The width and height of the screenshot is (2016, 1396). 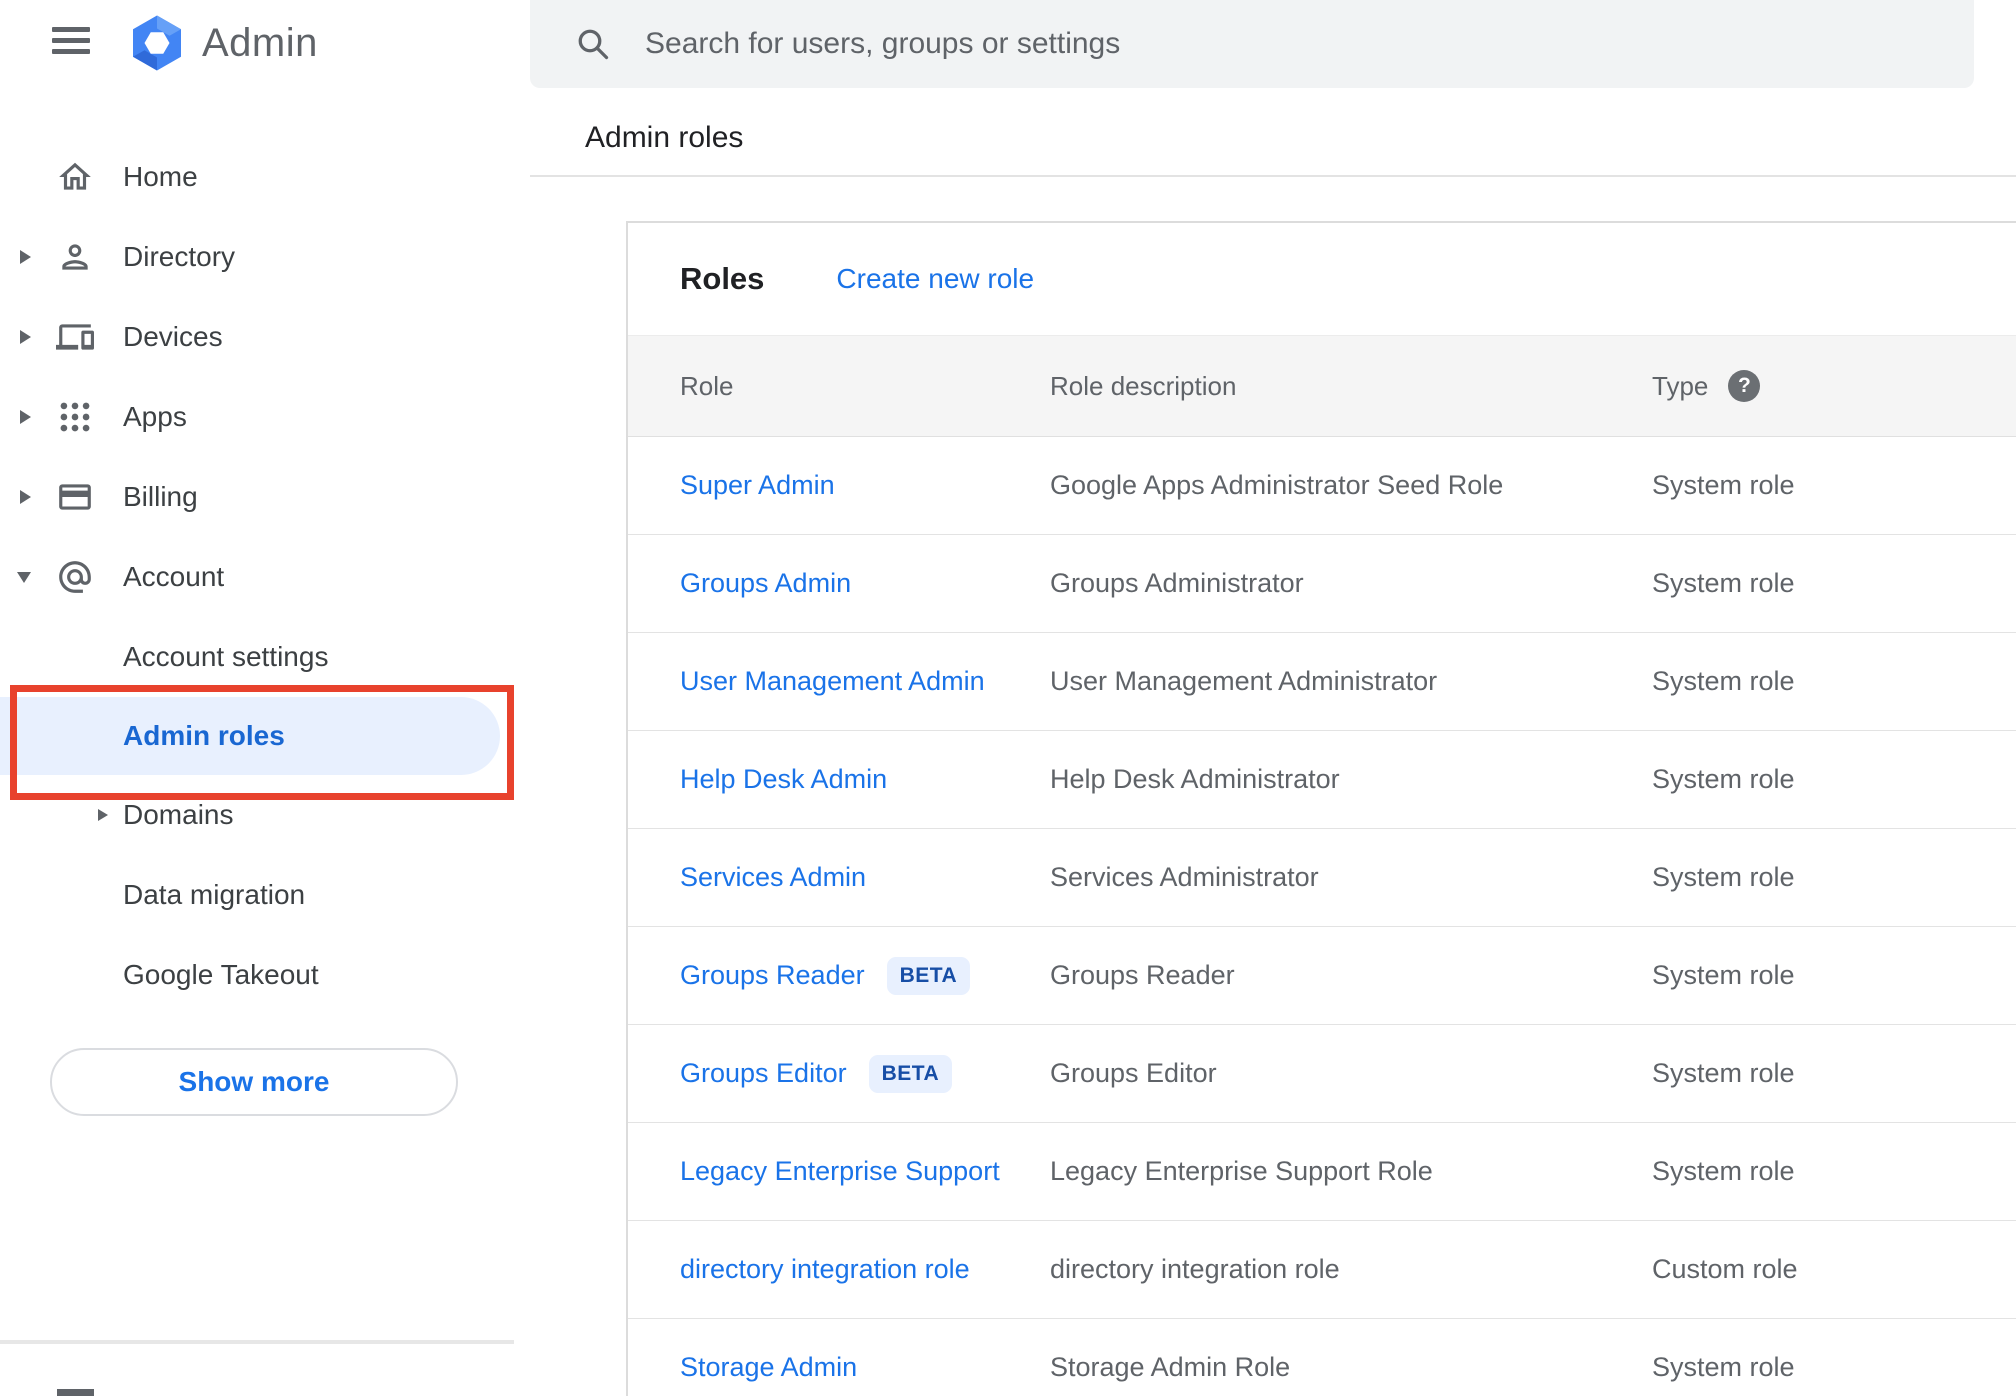 What do you see at coordinates (157, 43) in the screenshot?
I see `admin-logo-icon` at bounding box center [157, 43].